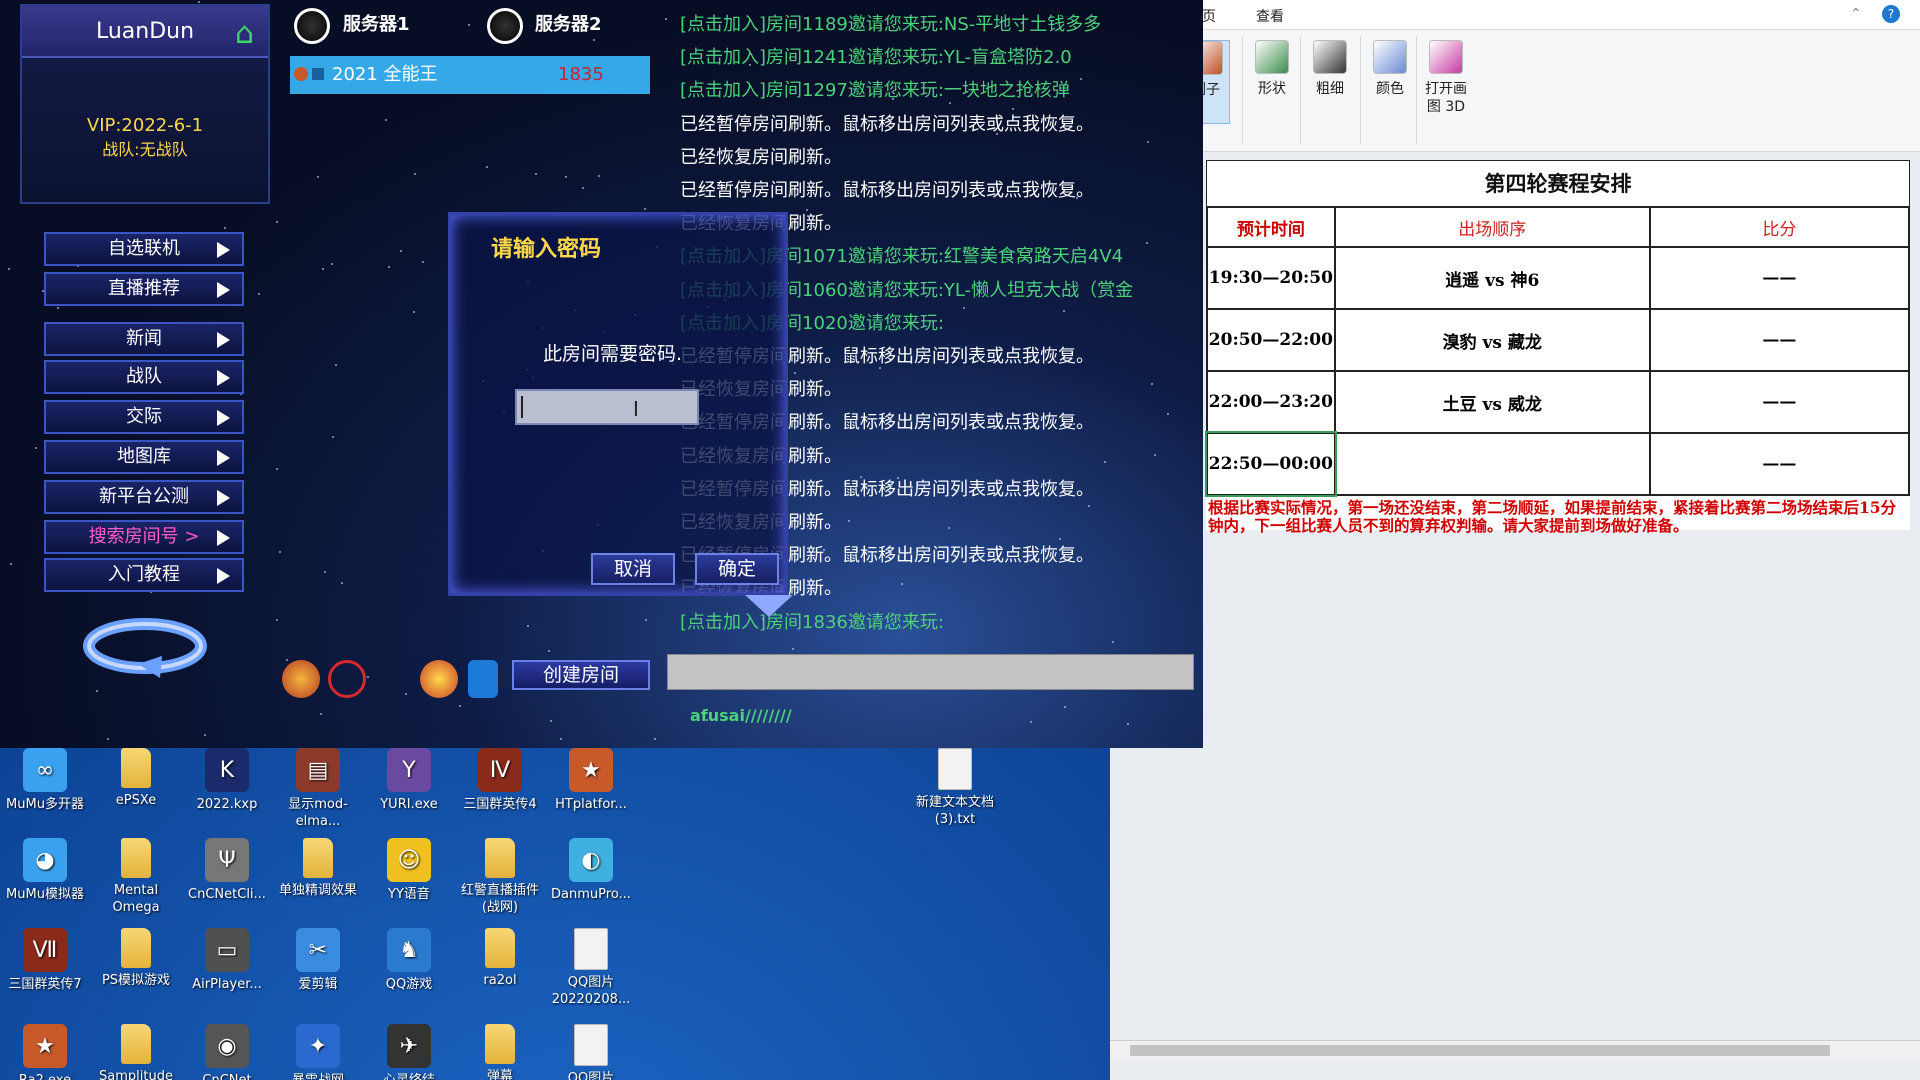  Describe the element at coordinates (301, 679) in the screenshot. I see `soldier-icon` at that location.